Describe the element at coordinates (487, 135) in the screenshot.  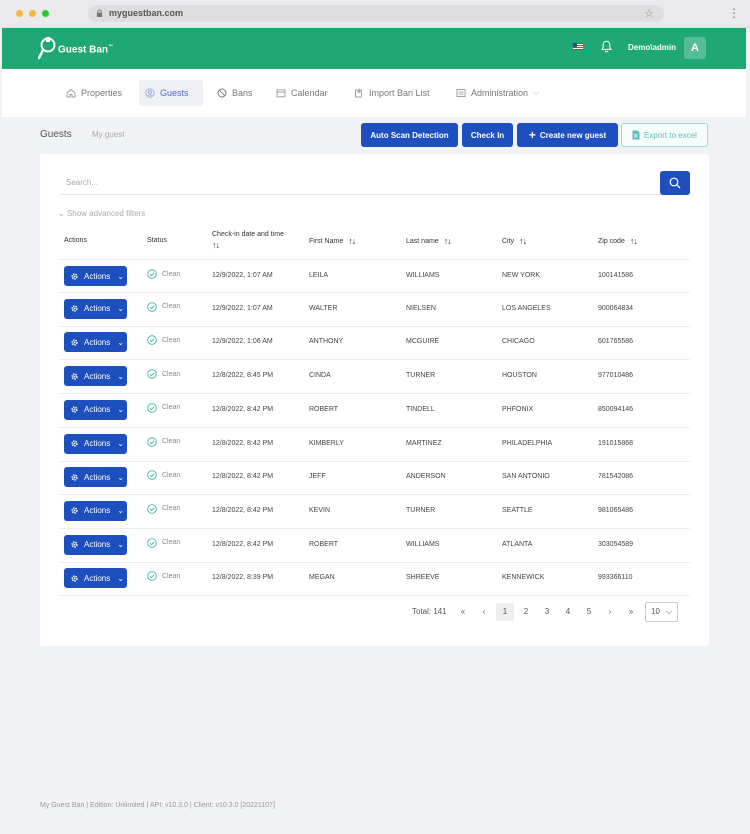
I see `check-in-button: Check In` at that location.